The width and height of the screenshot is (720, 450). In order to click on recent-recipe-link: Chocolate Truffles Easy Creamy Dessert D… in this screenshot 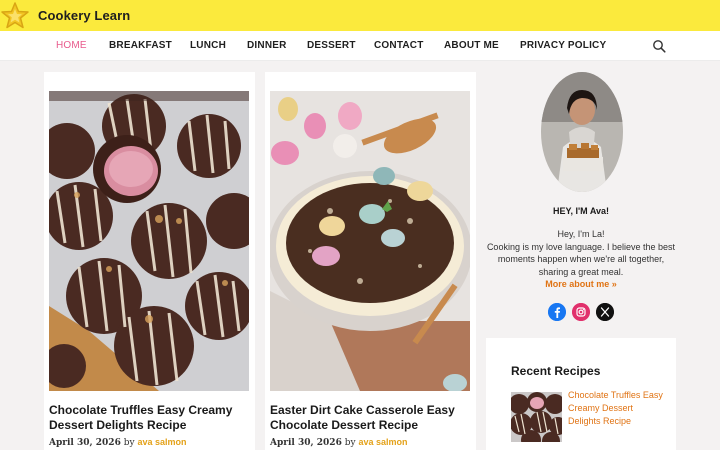, I will do `click(618, 408)`.